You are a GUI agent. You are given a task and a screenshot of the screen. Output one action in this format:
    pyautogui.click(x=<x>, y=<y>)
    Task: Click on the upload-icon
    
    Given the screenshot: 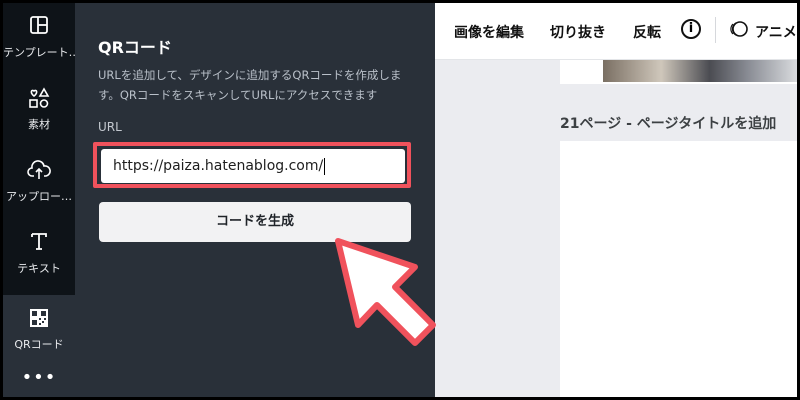 What is the action you would take?
    pyautogui.click(x=39, y=170)
    